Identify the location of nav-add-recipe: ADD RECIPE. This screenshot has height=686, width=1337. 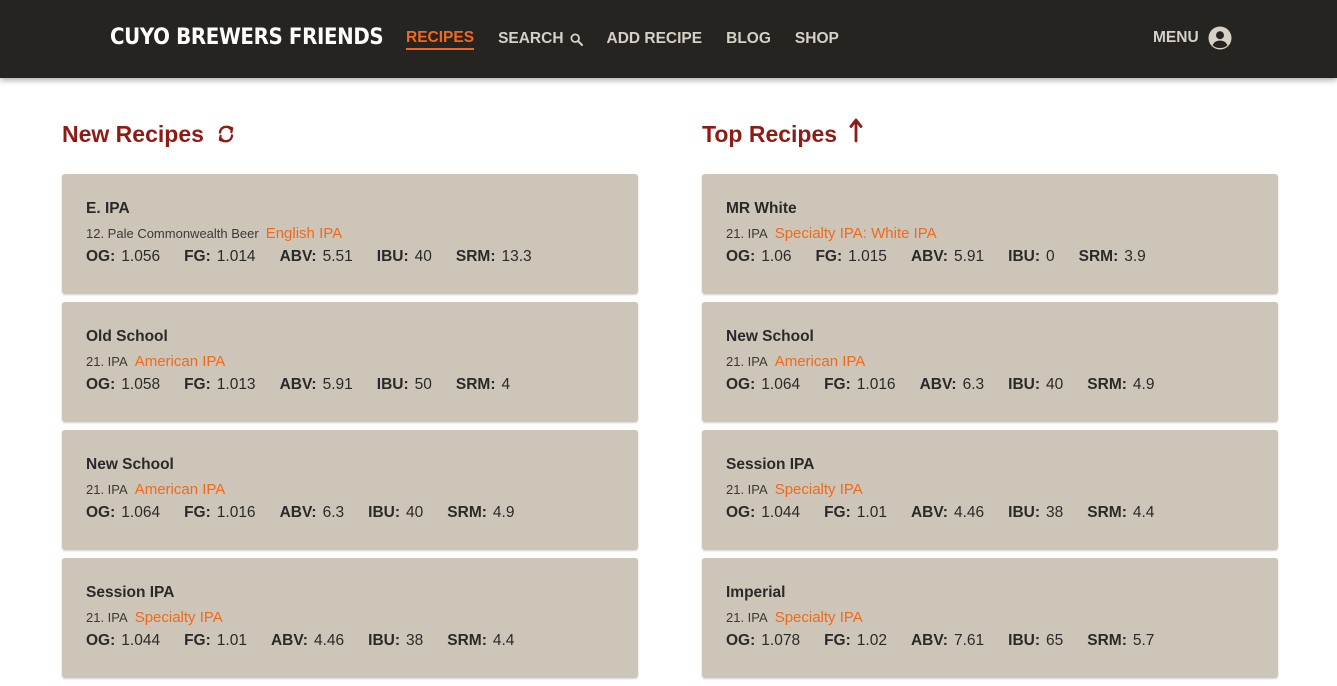
(655, 39).